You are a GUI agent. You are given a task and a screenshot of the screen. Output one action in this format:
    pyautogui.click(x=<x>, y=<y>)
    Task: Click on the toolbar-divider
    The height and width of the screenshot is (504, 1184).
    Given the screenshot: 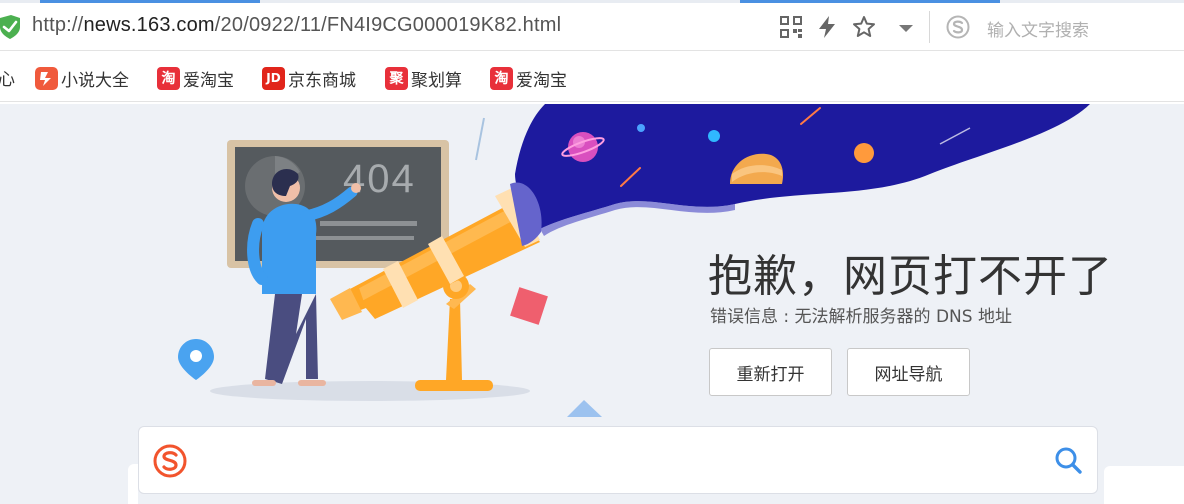 What is the action you would take?
    pyautogui.click(x=929, y=27)
    